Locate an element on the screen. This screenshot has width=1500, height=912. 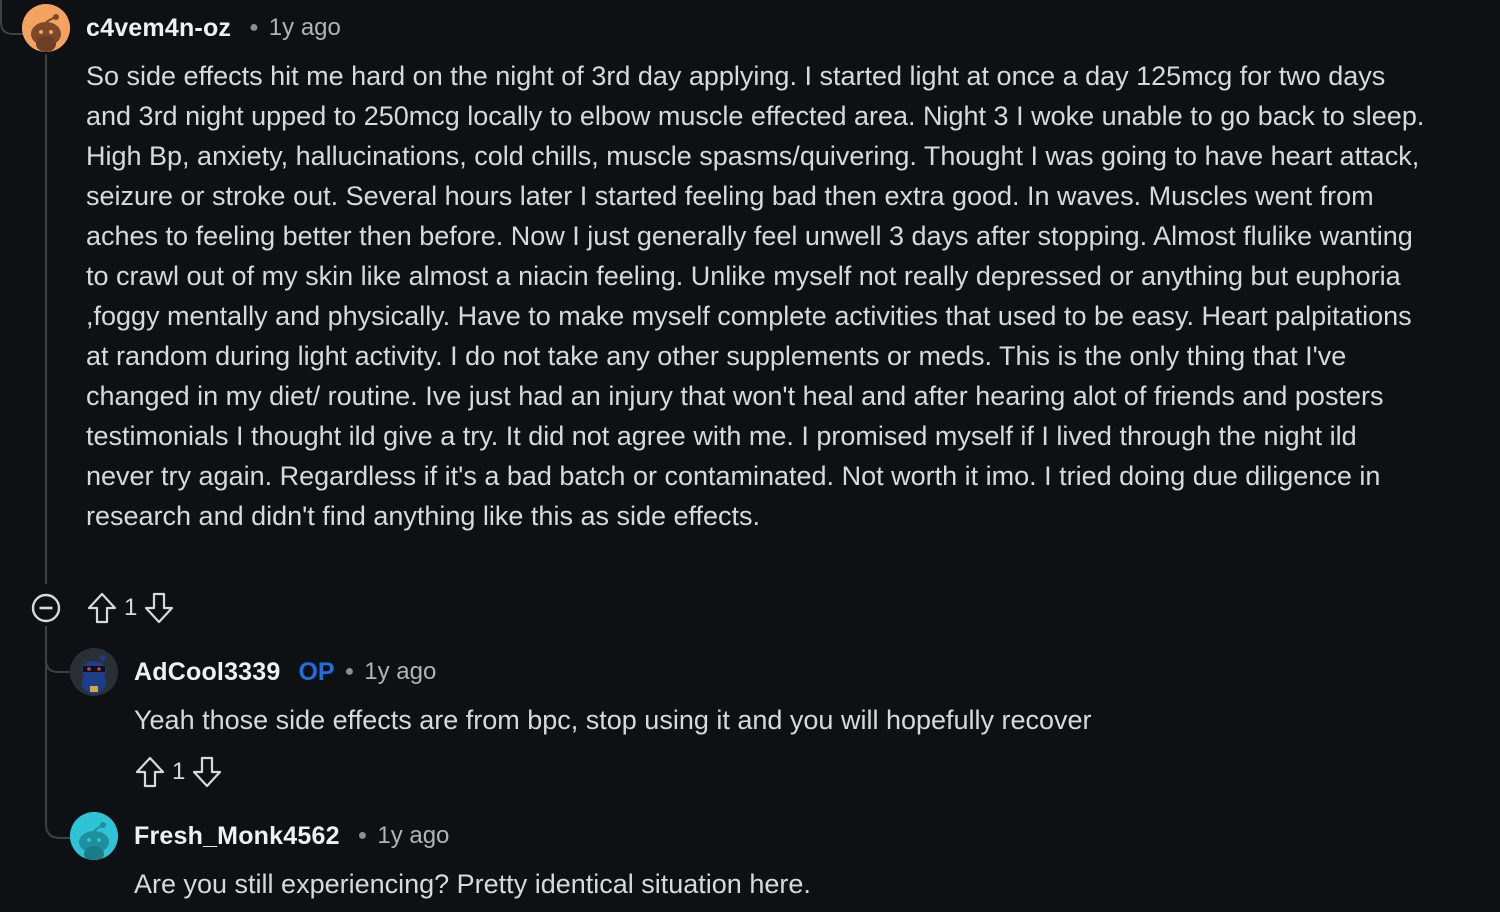
collapse-button is located at coordinates (46, 610).